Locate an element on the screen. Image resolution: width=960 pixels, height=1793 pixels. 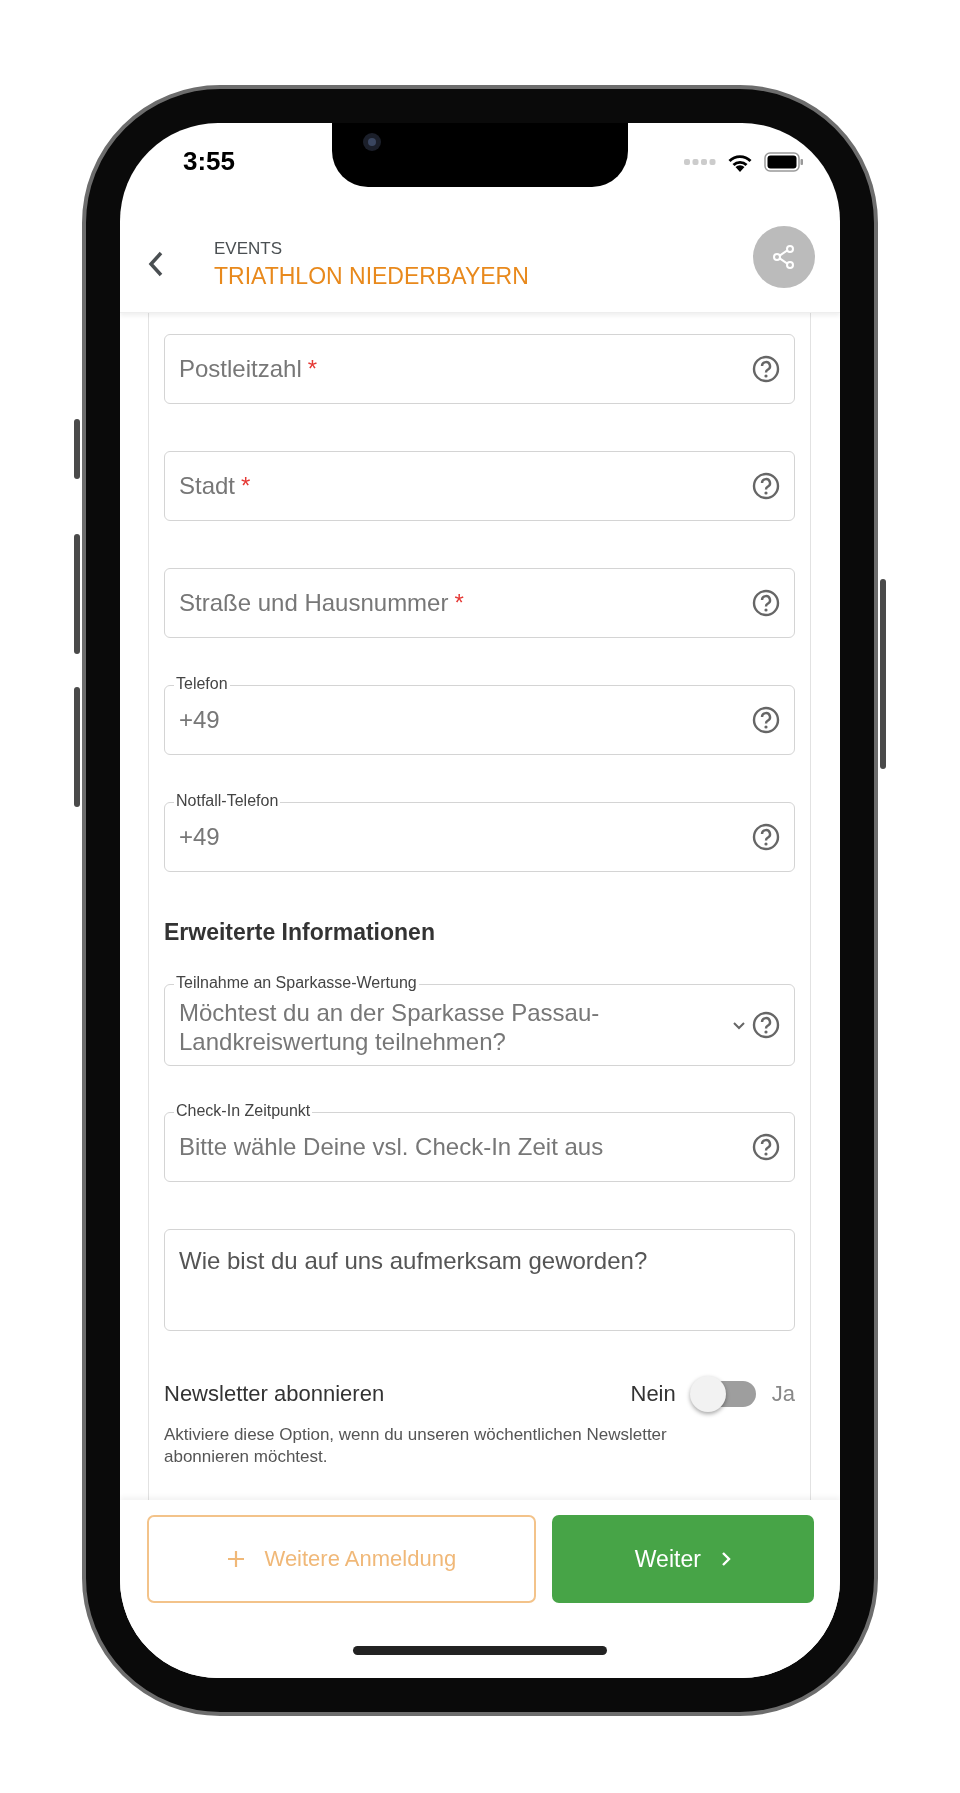
input-field: Straße und Hausnummer * is located at coordinates (479, 603).